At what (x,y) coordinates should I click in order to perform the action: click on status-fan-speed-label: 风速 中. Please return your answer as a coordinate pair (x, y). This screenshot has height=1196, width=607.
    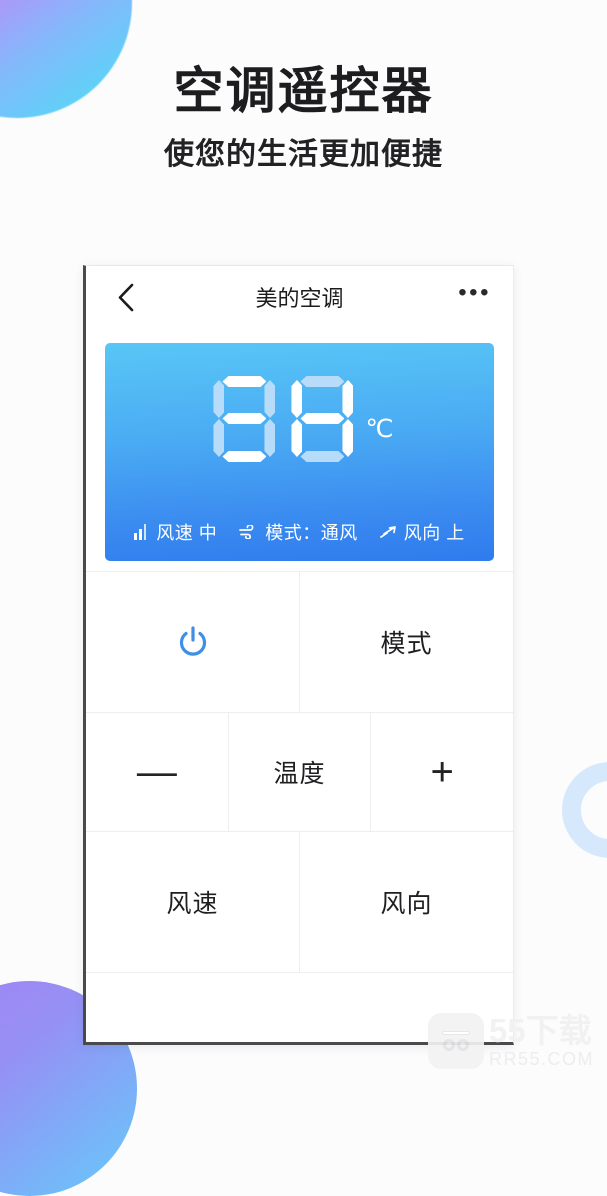
    Looking at the image, I should click on (187, 533).